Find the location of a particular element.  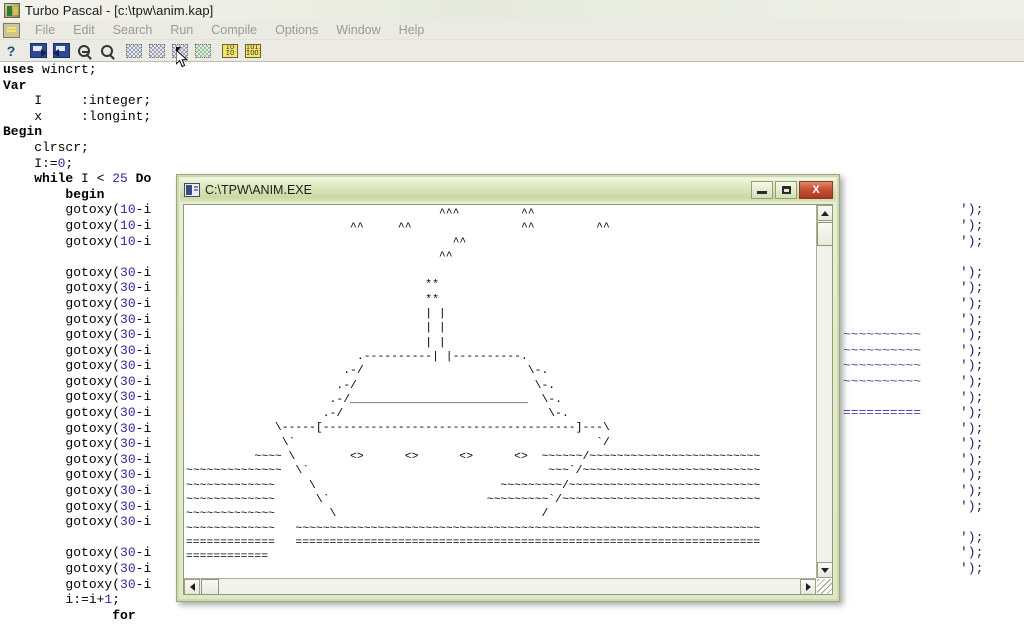

vertical-scroll-thumb is located at coordinates (824, 234).